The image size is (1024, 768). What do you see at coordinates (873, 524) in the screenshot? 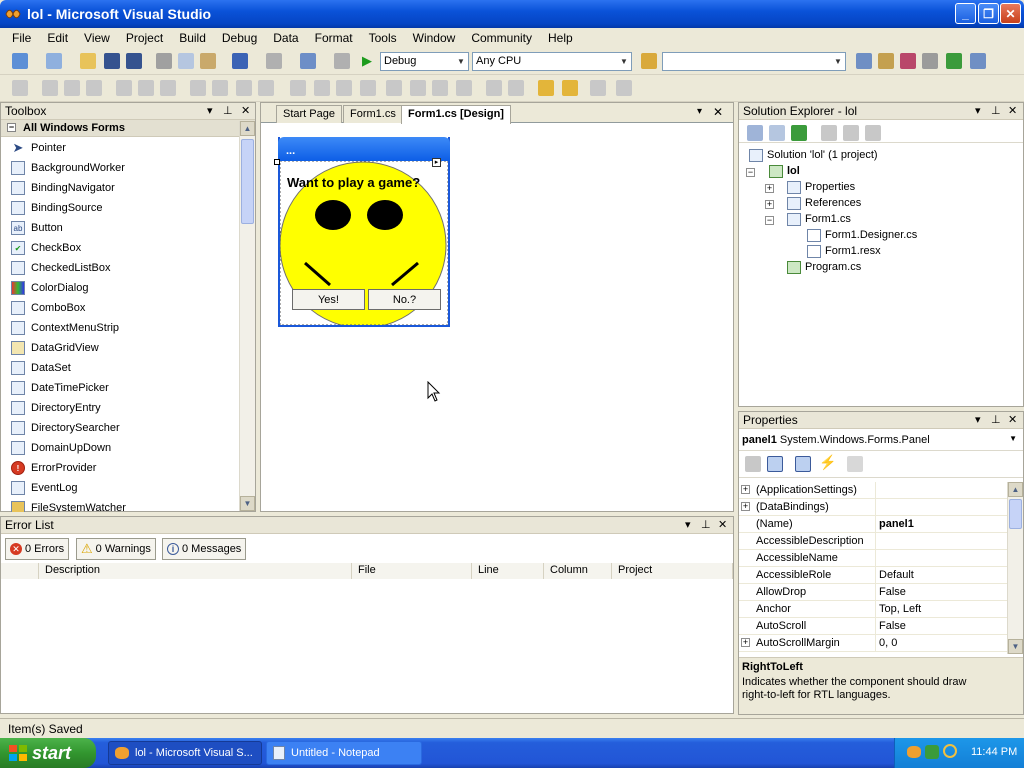
I see `property-row: (Name) panel1` at bounding box center [873, 524].